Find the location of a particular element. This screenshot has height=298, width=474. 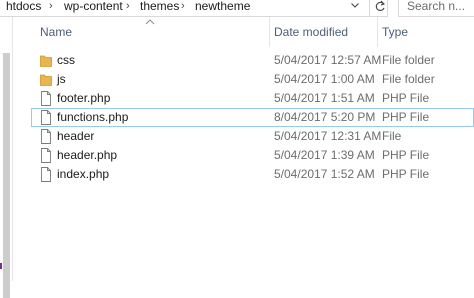

refresh-icon is located at coordinates (380, 5).